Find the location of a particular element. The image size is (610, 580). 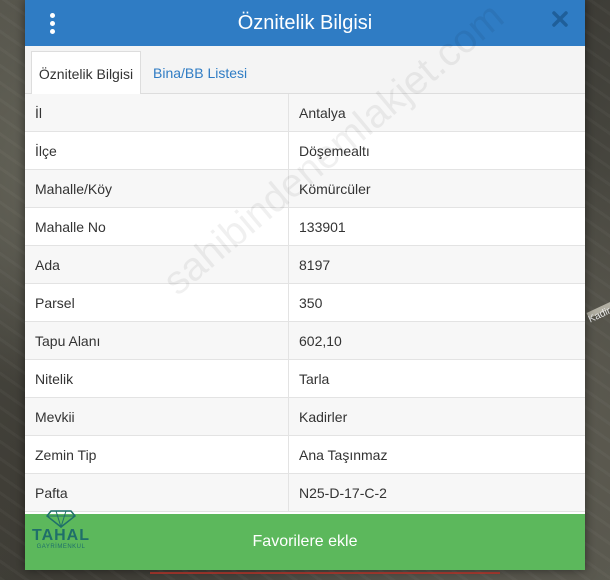

table-row: Mahalle/Köy Kömürcüler is located at coordinates (305, 189).